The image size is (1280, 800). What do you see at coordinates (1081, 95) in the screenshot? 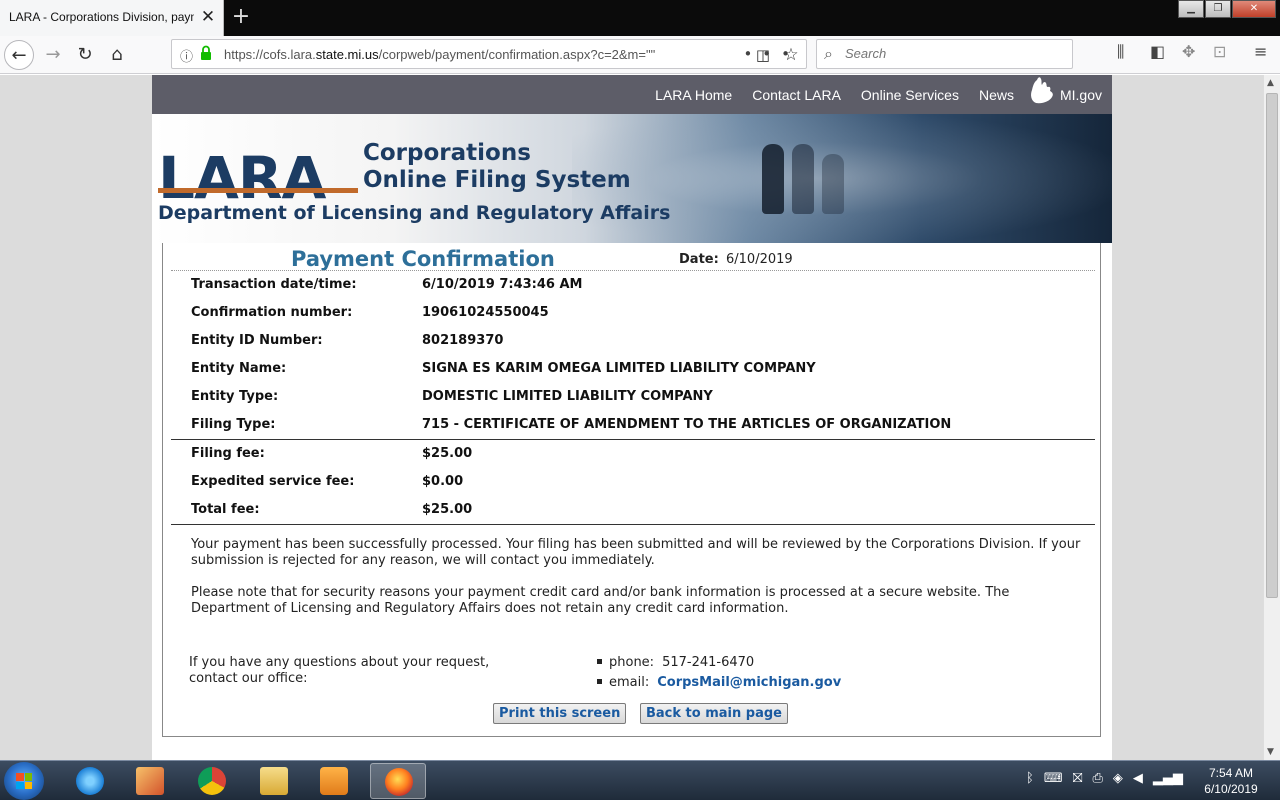
I see `nav-mi-gov: MI.gov` at bounding box center [1081, 95].